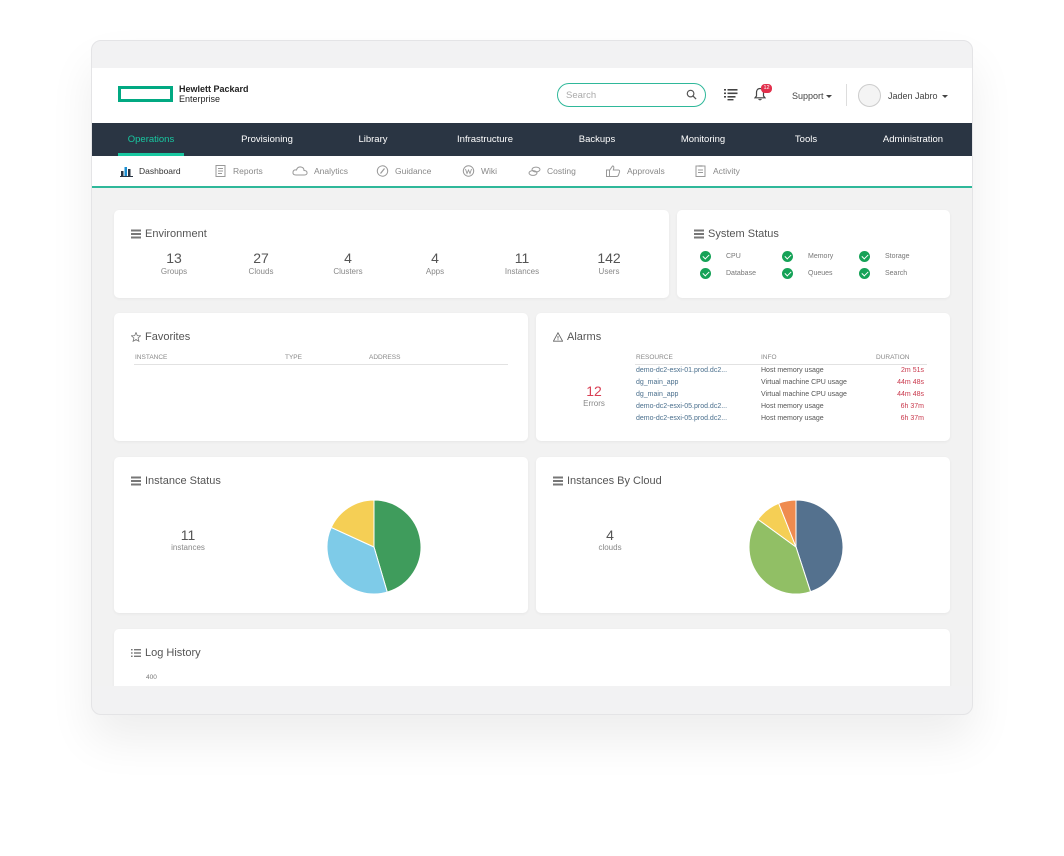 This screenshot has width=1064, height=856. I want to click on nav-infrastructure: Infrastructure, so click(485, 139).